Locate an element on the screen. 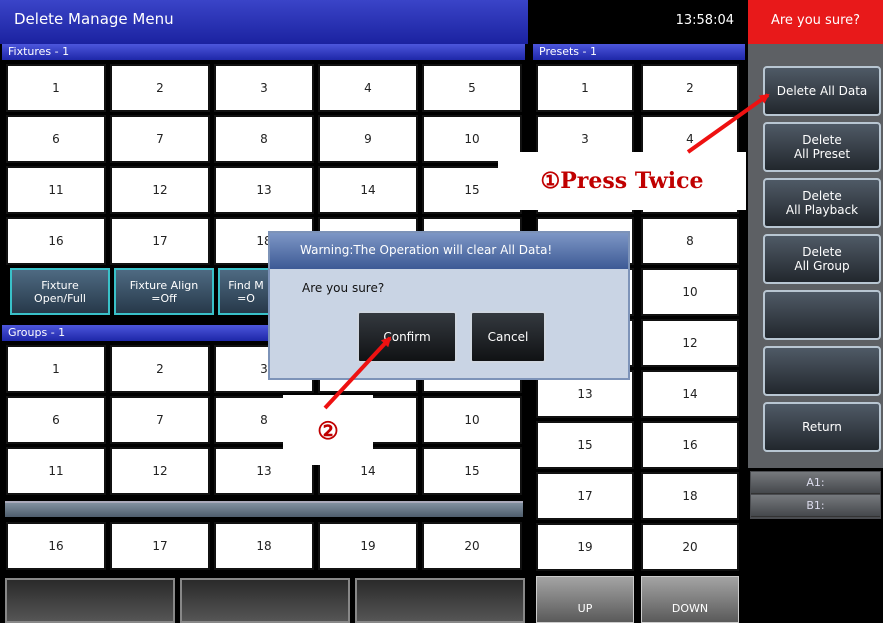 This screenshot has height=623, width=883. fixture-open-full-button: Fixture Open/Full is located at coordinates (60, 291).